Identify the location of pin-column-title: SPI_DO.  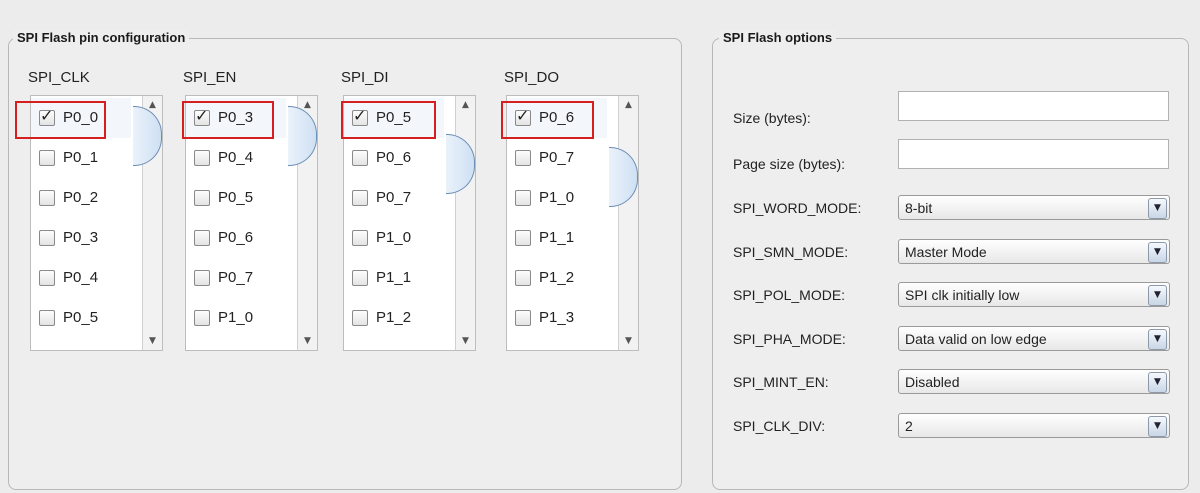
(532, 77).